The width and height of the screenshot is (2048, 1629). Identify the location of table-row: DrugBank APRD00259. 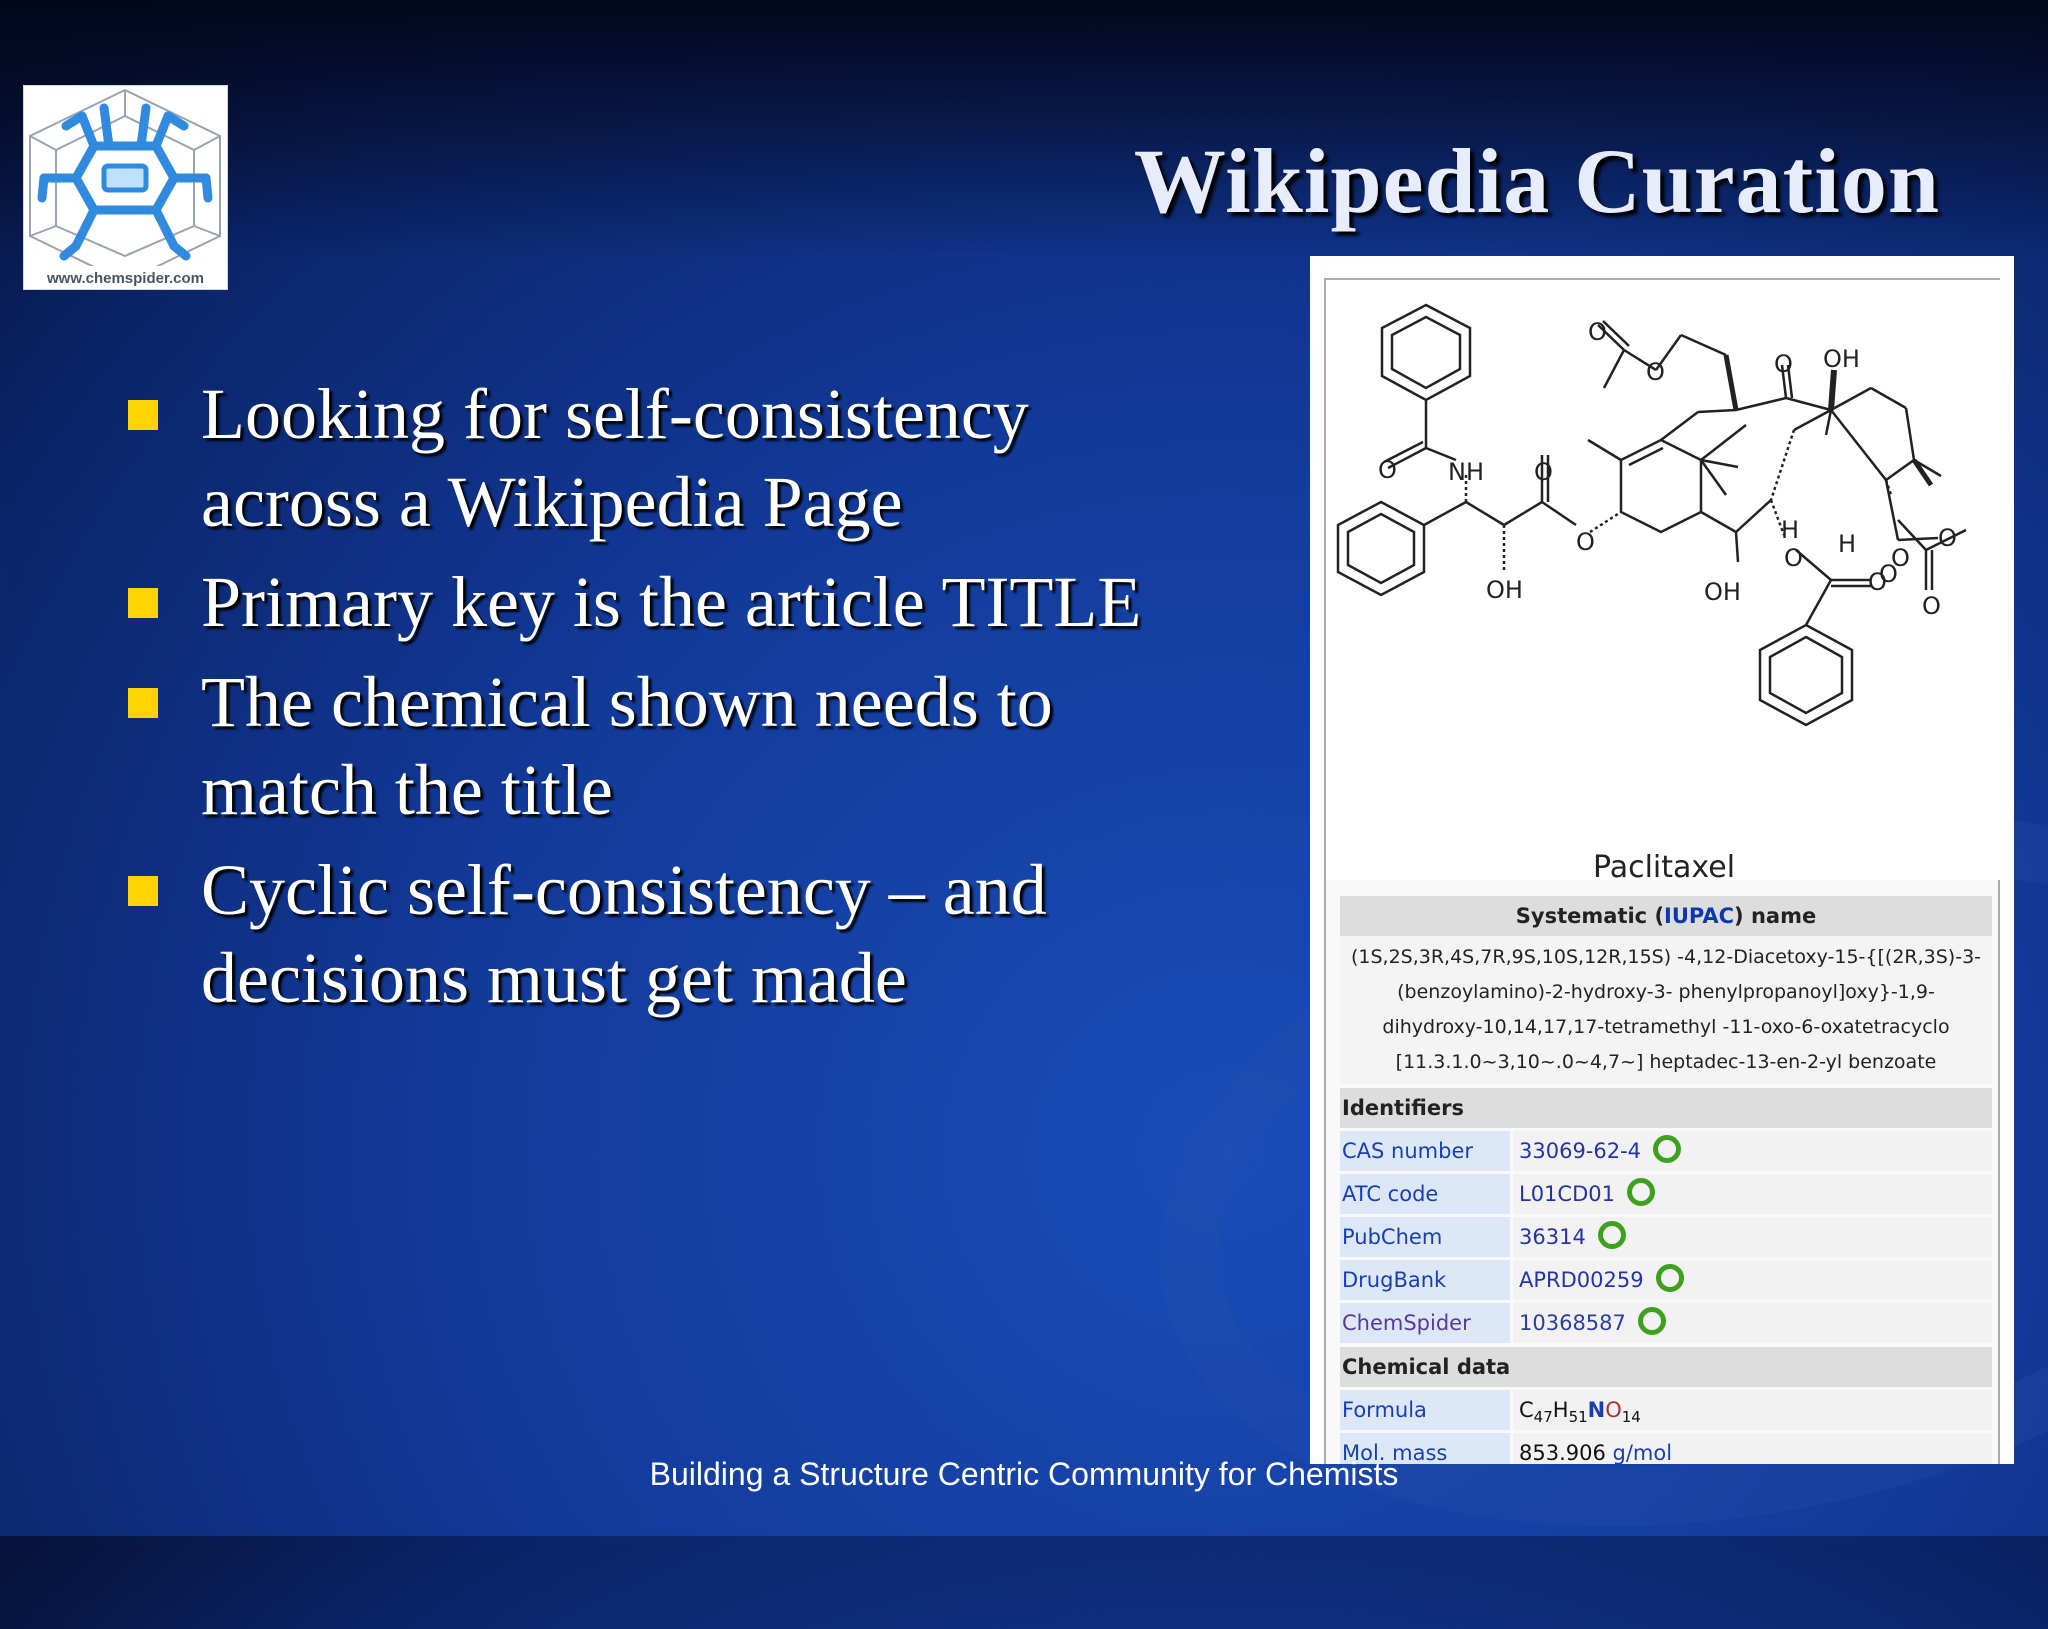
(1666, 1280).